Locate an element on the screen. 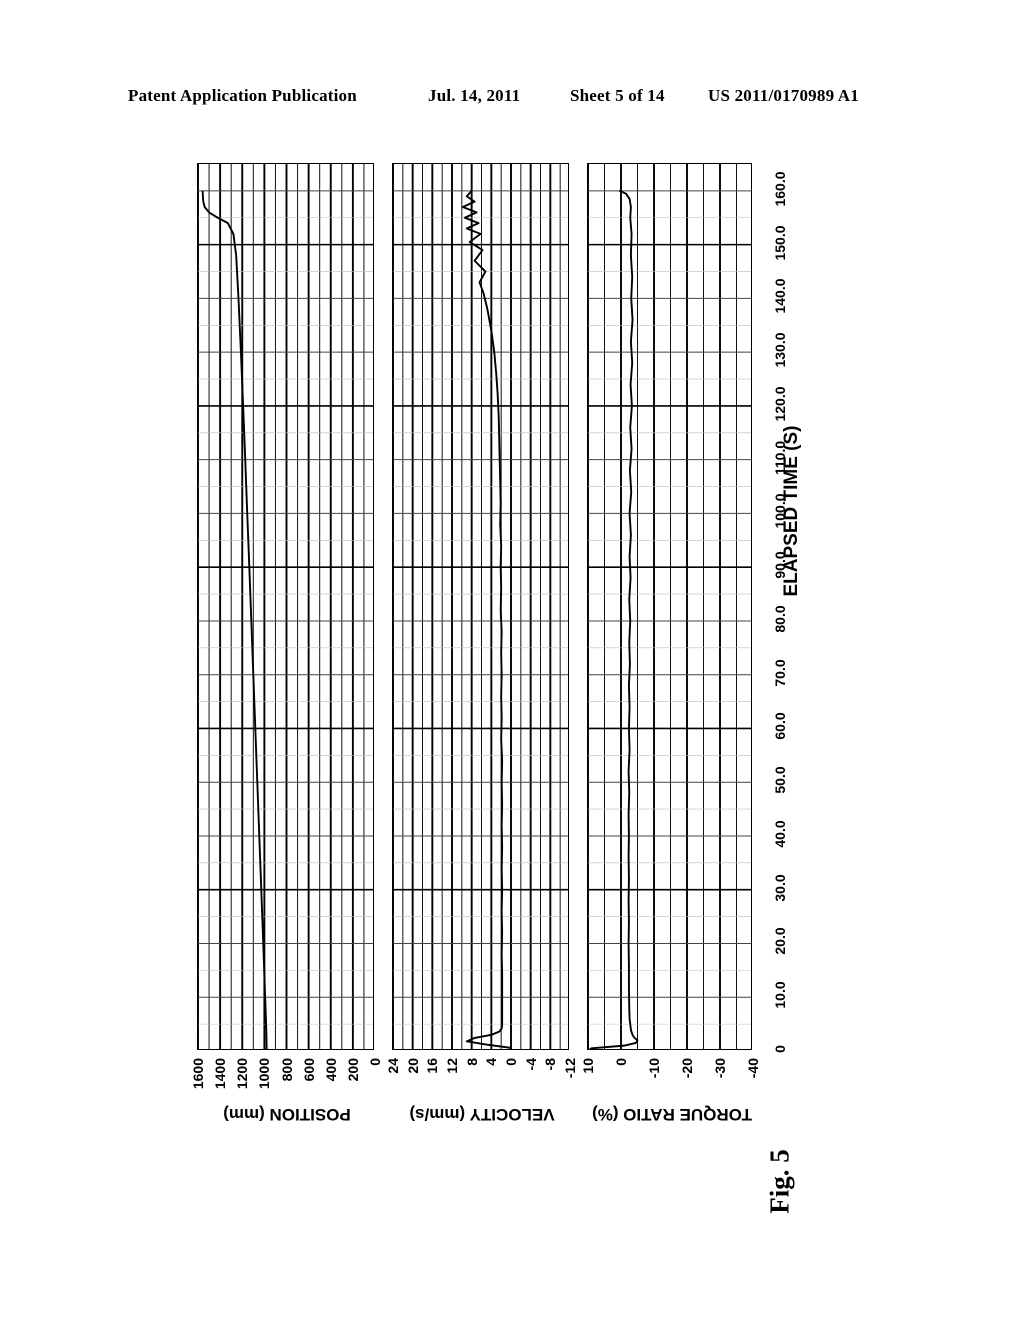  chart-position-canvas is located at coordinates (285, 606).